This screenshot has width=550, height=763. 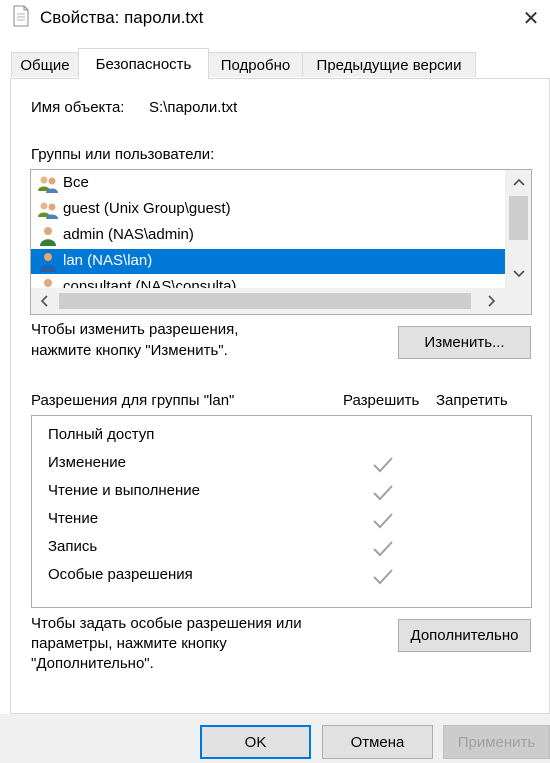 What do you see at coordinates (268, 183) in the screenshot?
I see `list-item-everyone: Все` at bounding box center [268, 183].